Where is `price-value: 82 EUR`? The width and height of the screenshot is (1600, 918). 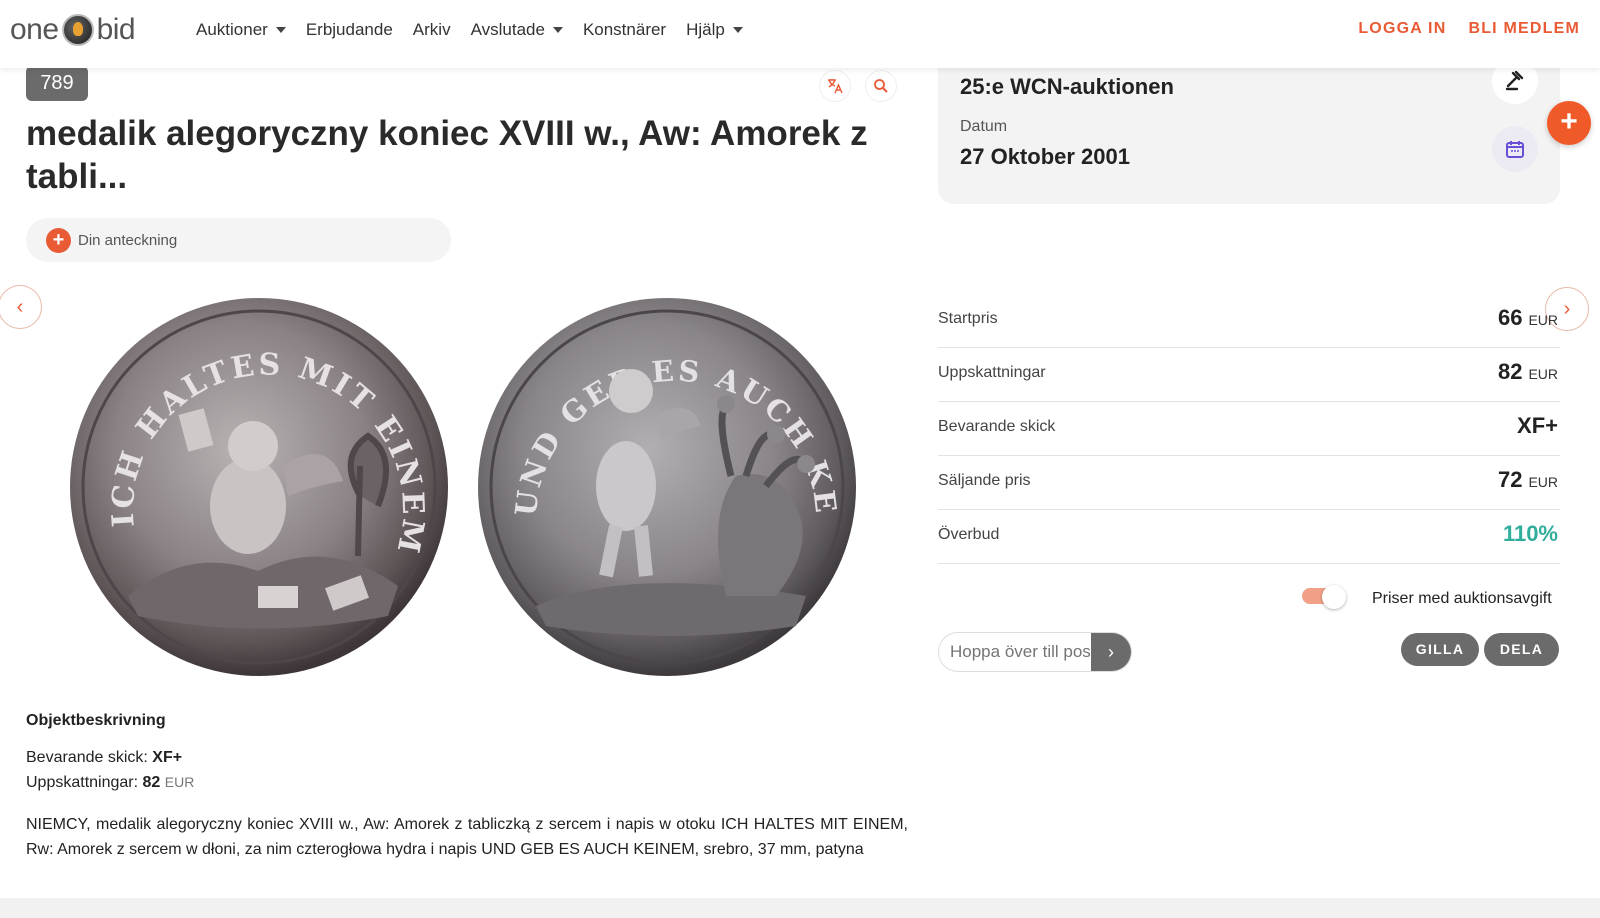 price-value: 82 EUR is located at coordinates (1528, 372).